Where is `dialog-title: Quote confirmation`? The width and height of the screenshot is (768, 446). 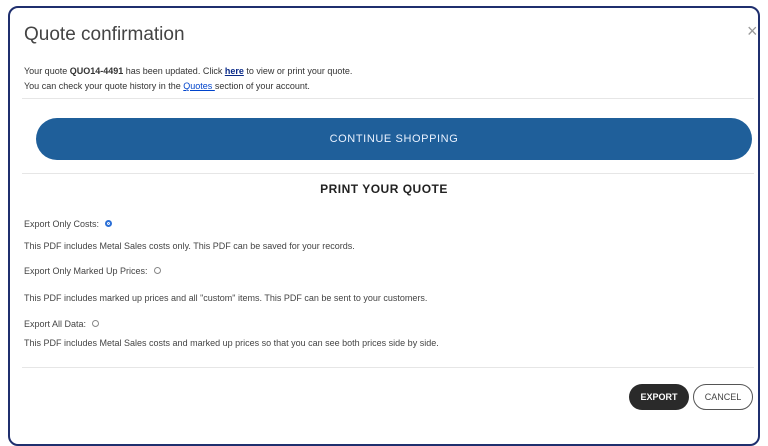 dialog-title: Quote confirmation is located at coordinates (104, 34).